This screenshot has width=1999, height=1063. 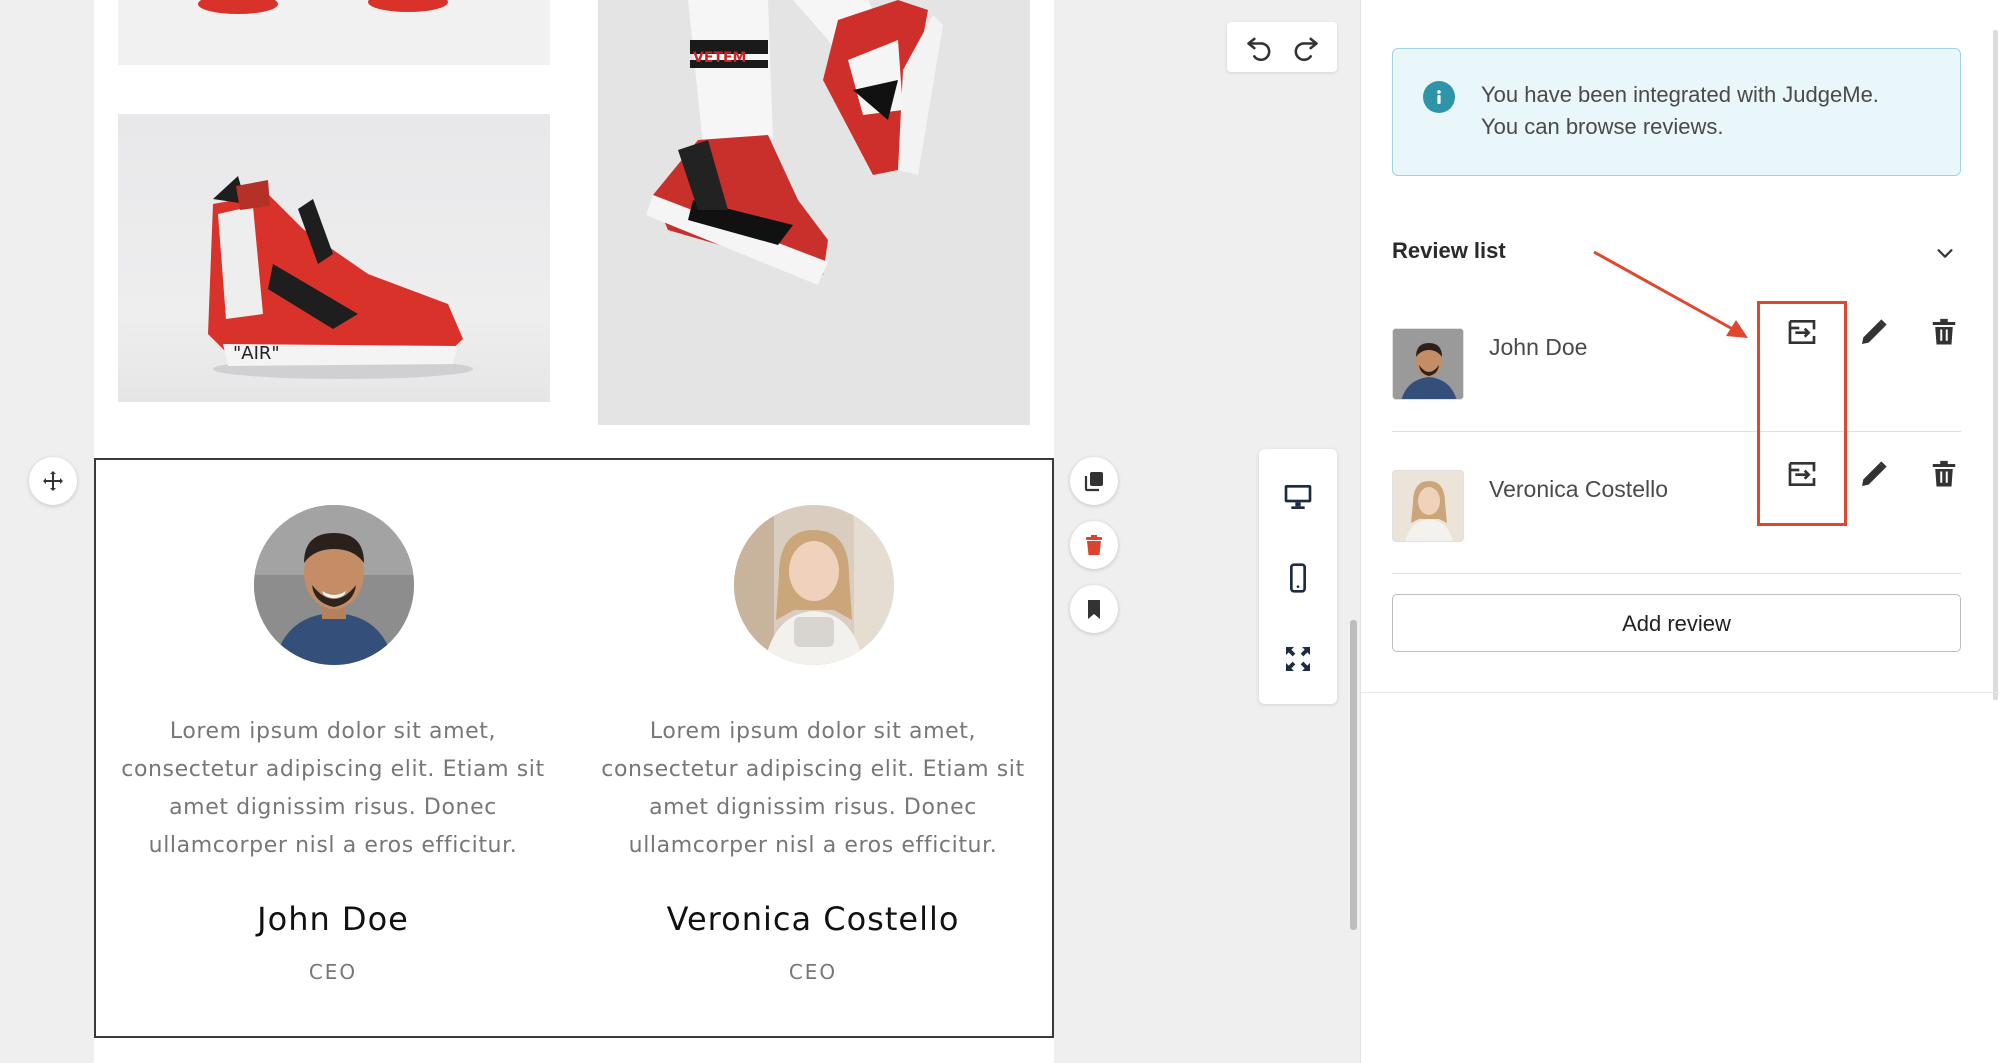 I want to click on copy-icon, so click(x=1093, y=482).